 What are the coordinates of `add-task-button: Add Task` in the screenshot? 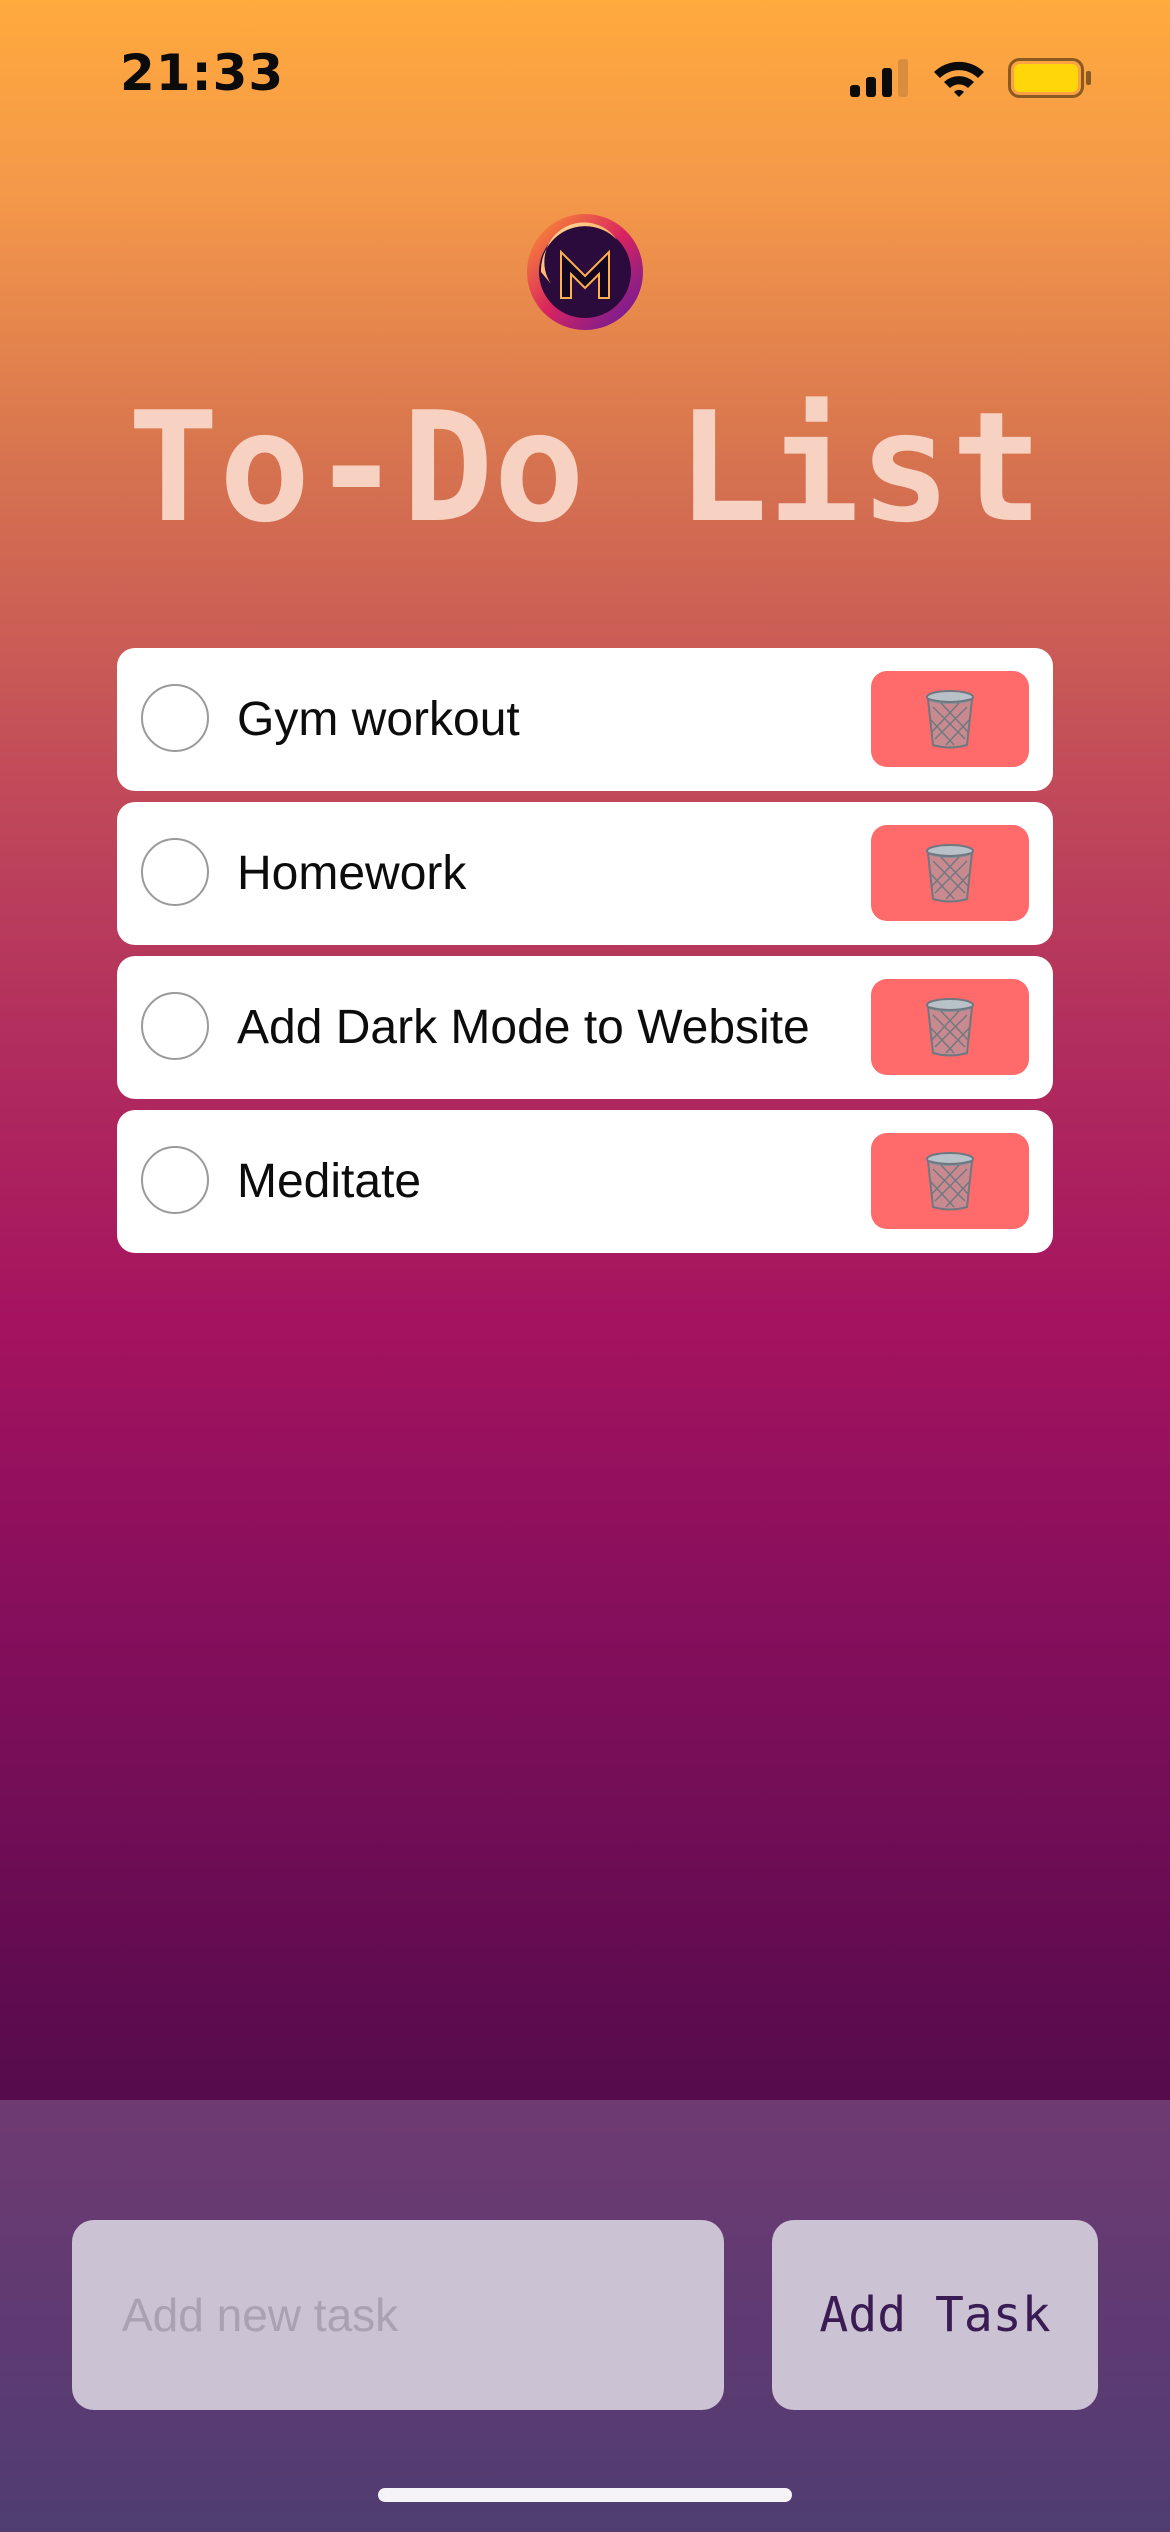 It's located at (935, 2315).